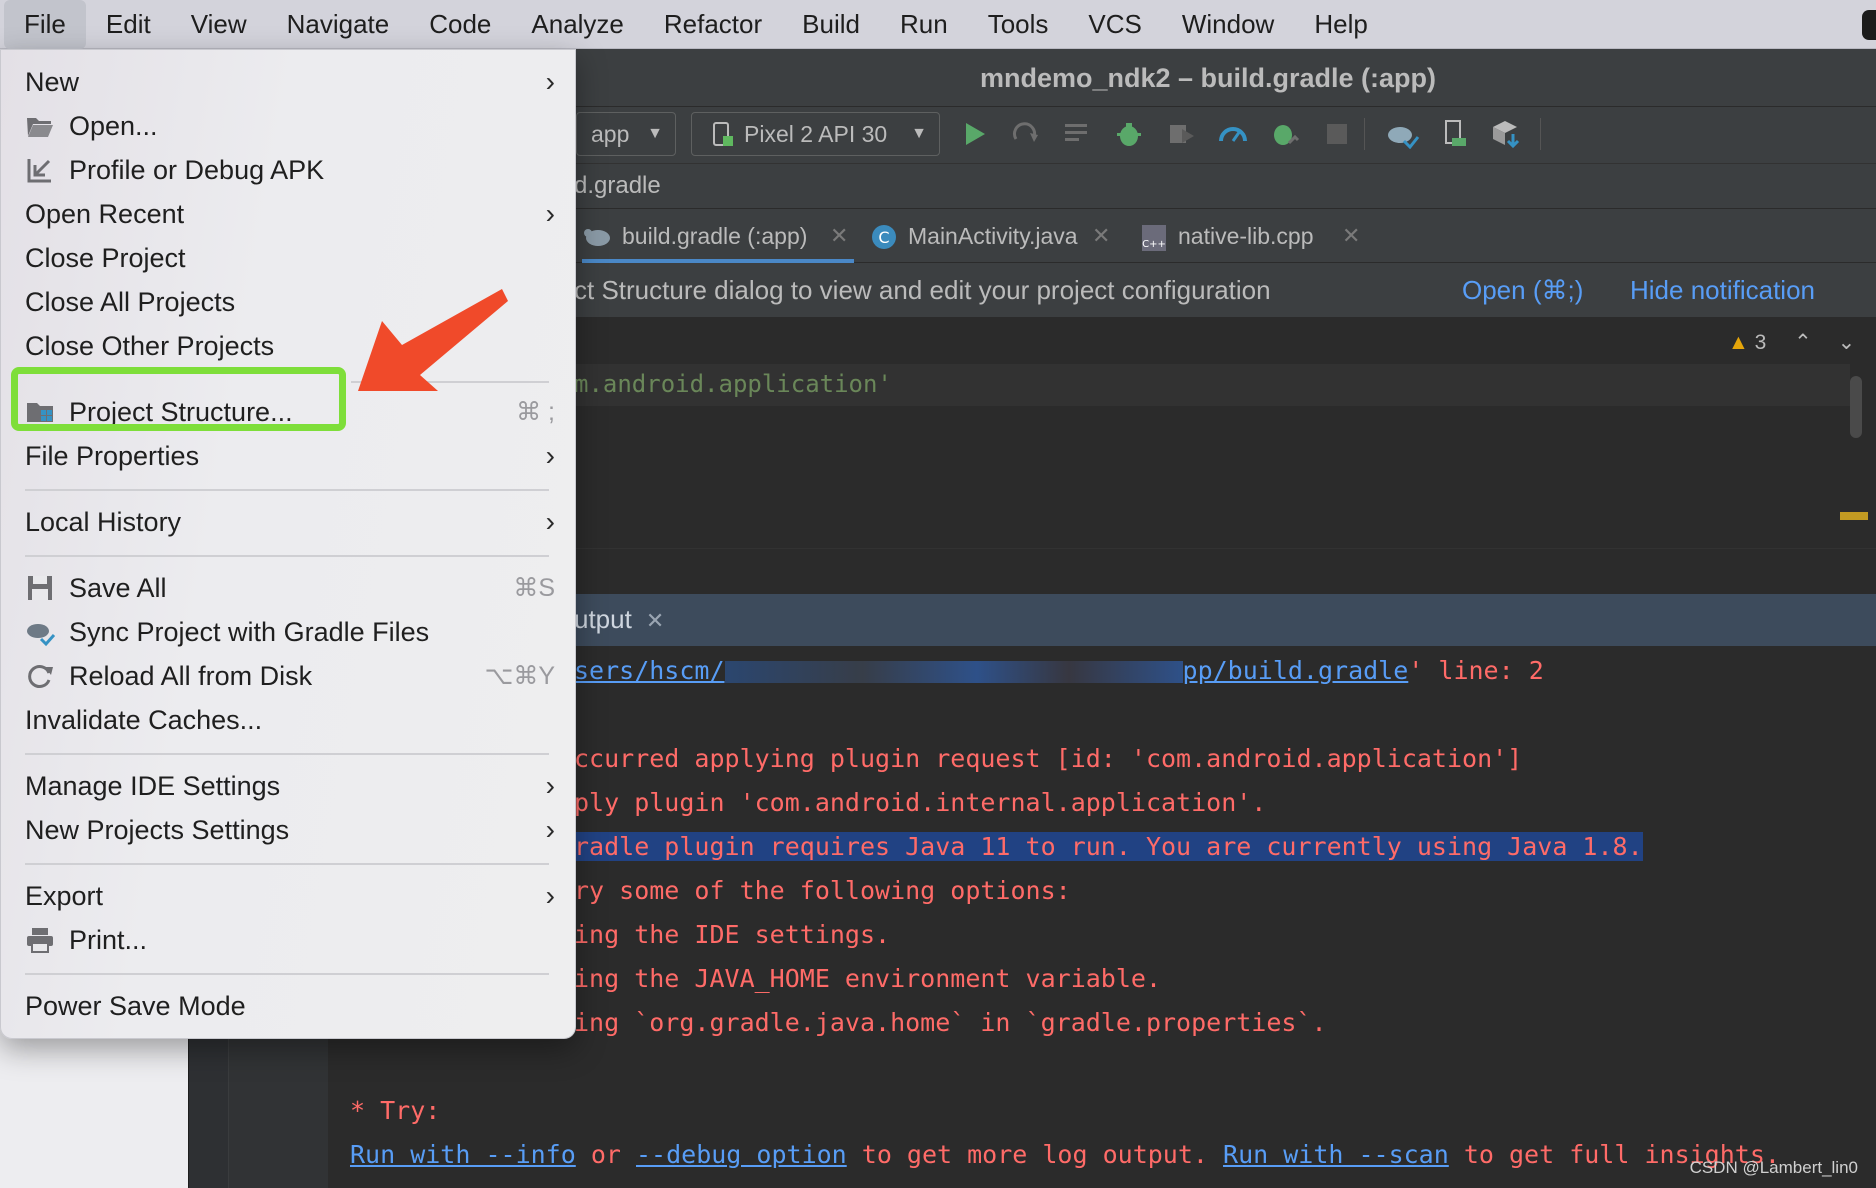 The height and width of the screenshot is (1188, 1876). I want to click on menu-item-open-recent: Open Recent ›, so click(290, 214).